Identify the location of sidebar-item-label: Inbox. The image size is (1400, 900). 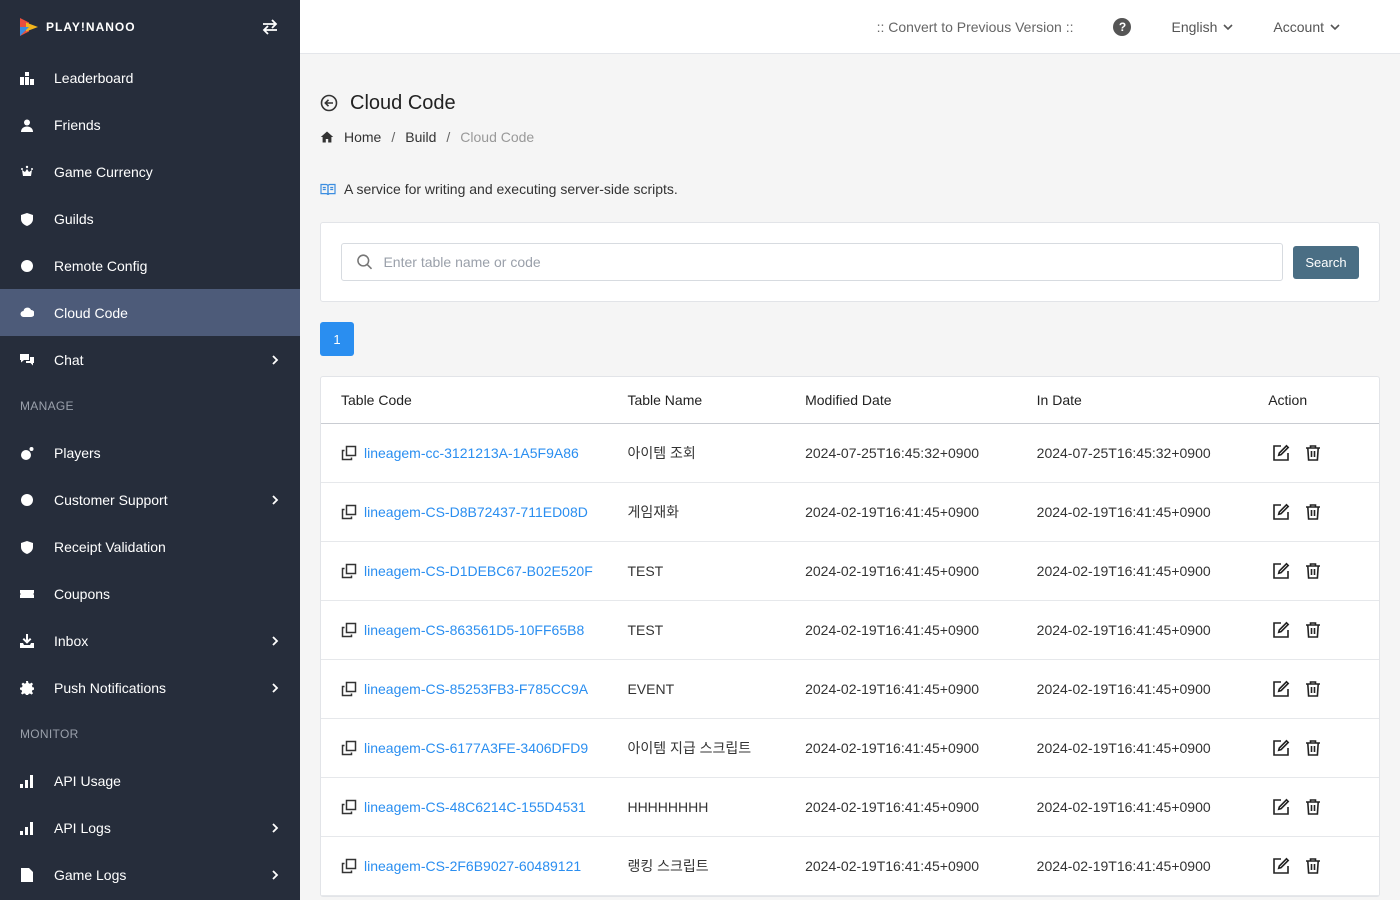
(71, 640).